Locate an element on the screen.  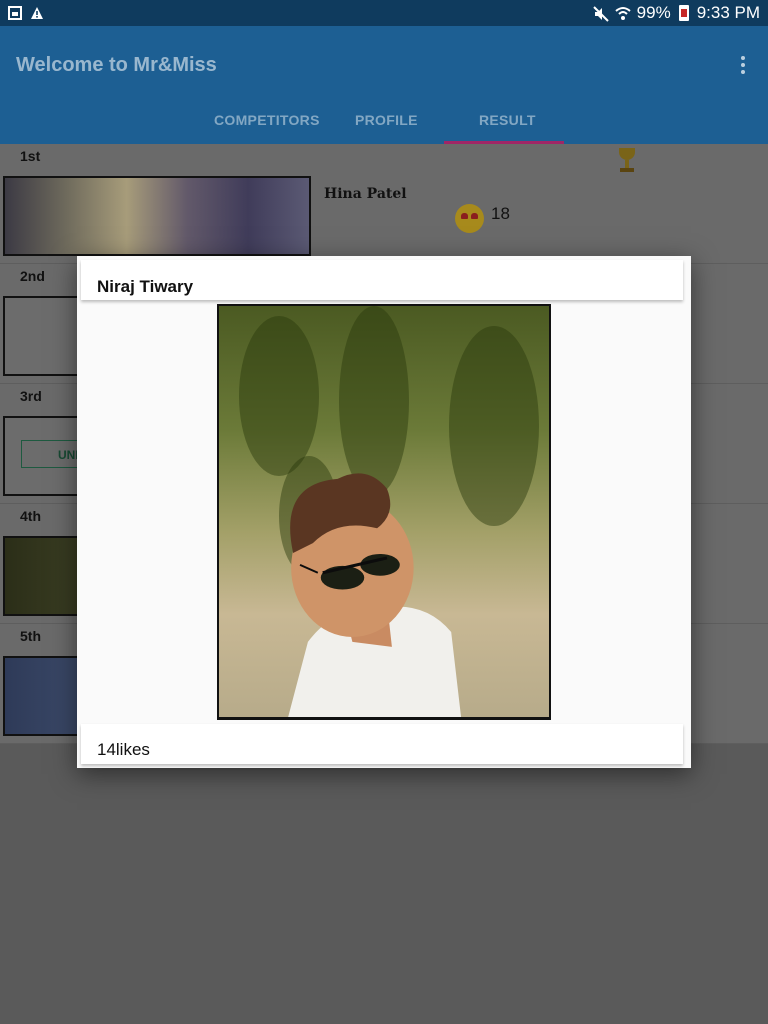
trophy-icon is located at coordinates (627, 161).